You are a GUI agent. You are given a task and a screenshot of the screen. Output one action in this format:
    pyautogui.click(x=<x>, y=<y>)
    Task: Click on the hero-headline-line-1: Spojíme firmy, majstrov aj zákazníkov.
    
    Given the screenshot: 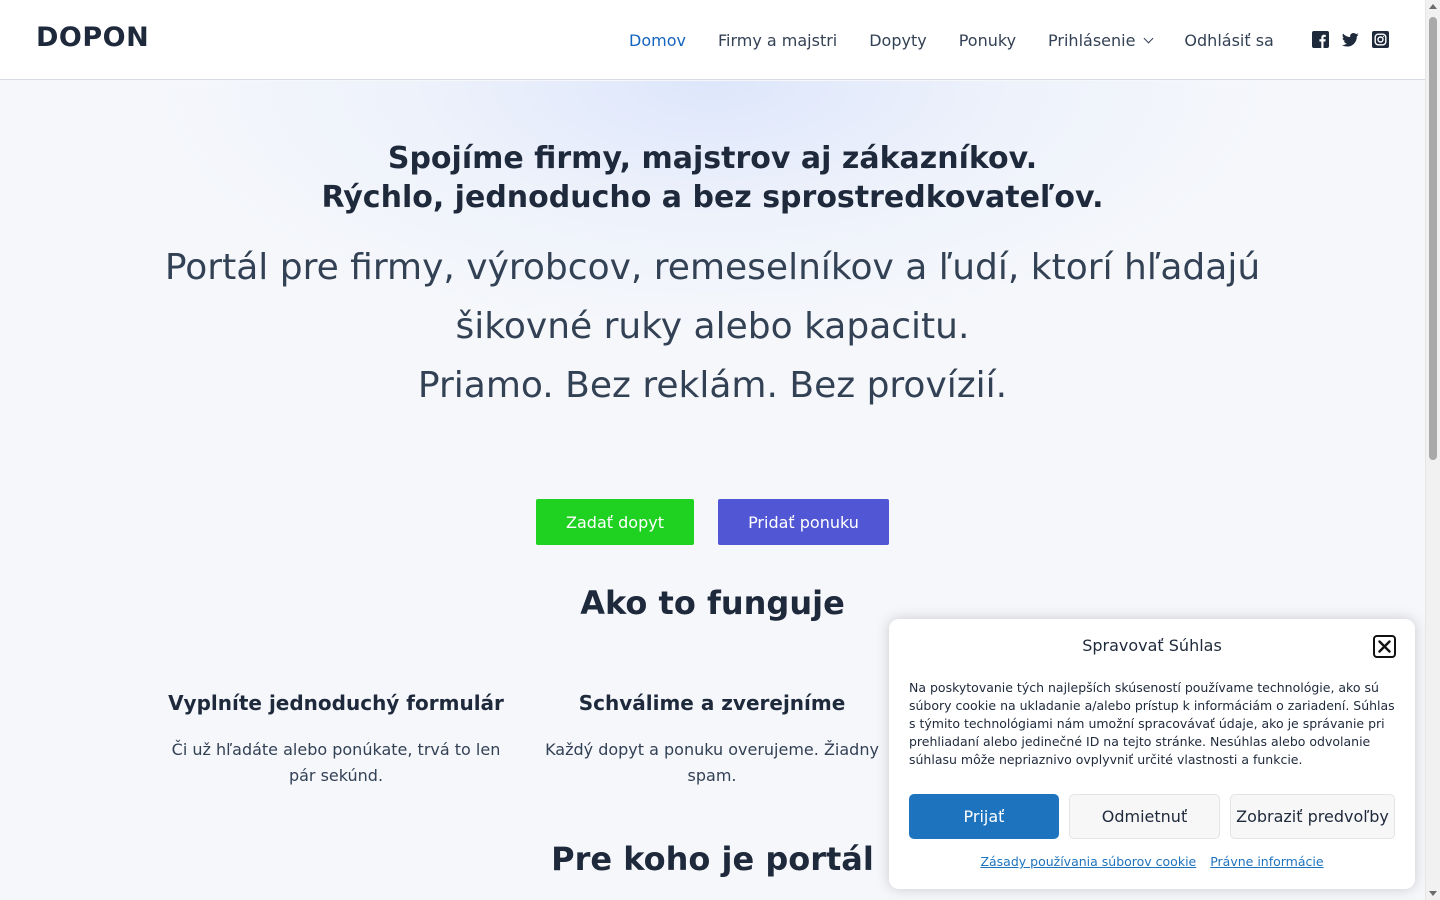 What is the action you would take?
    pyautogui.click(x=712, y=158)
    